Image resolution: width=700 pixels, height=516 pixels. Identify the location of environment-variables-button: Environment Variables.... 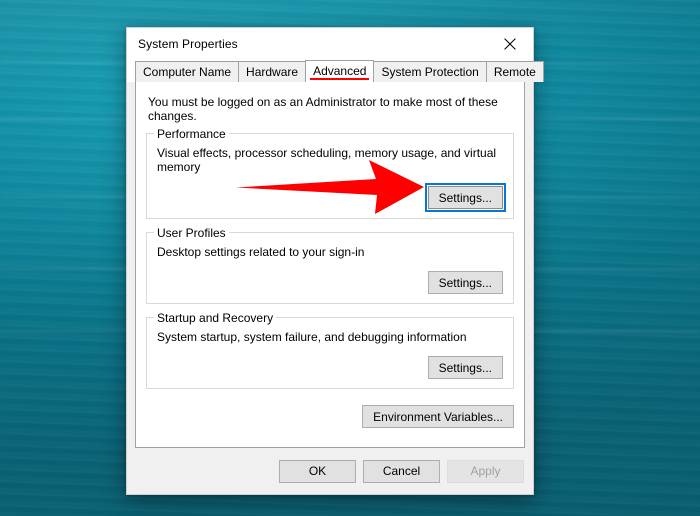
(438, 416).